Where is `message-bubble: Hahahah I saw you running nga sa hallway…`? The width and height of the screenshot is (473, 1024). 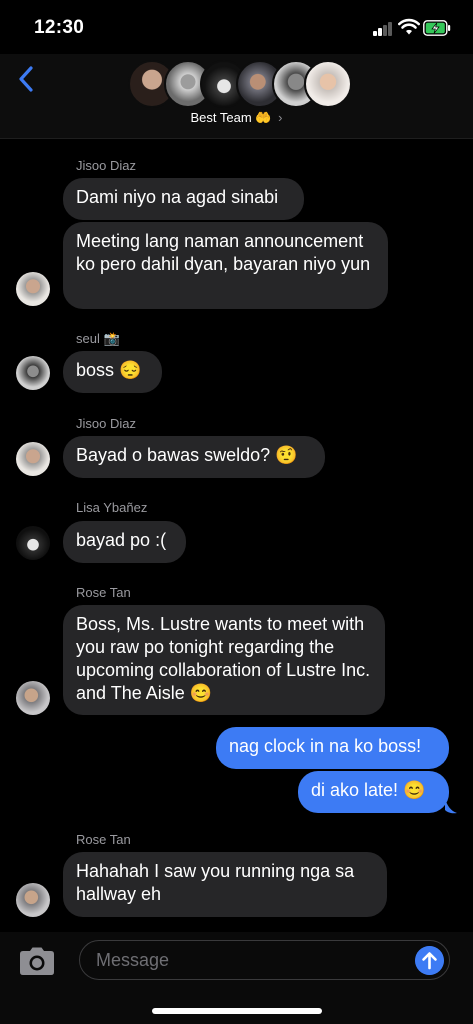 message-bubble: Hahahah I saw you running nga sa hallway… is located at coordinates (225, 884).